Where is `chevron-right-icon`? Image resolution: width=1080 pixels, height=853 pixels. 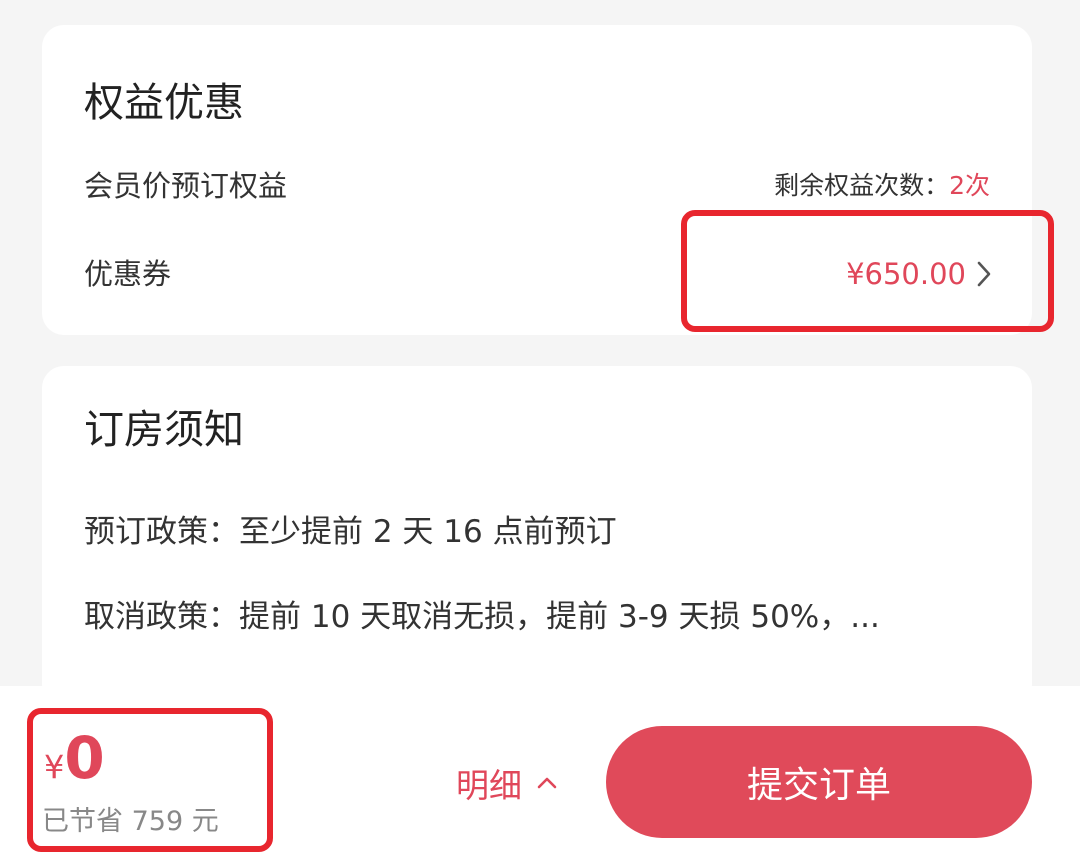
chevron-right-icon is located at coordinates (984, 274).